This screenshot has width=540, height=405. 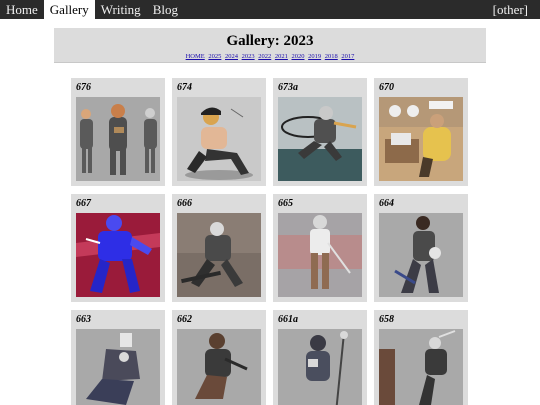 I want to click on card-label: 663, so click(x=83, y=319).